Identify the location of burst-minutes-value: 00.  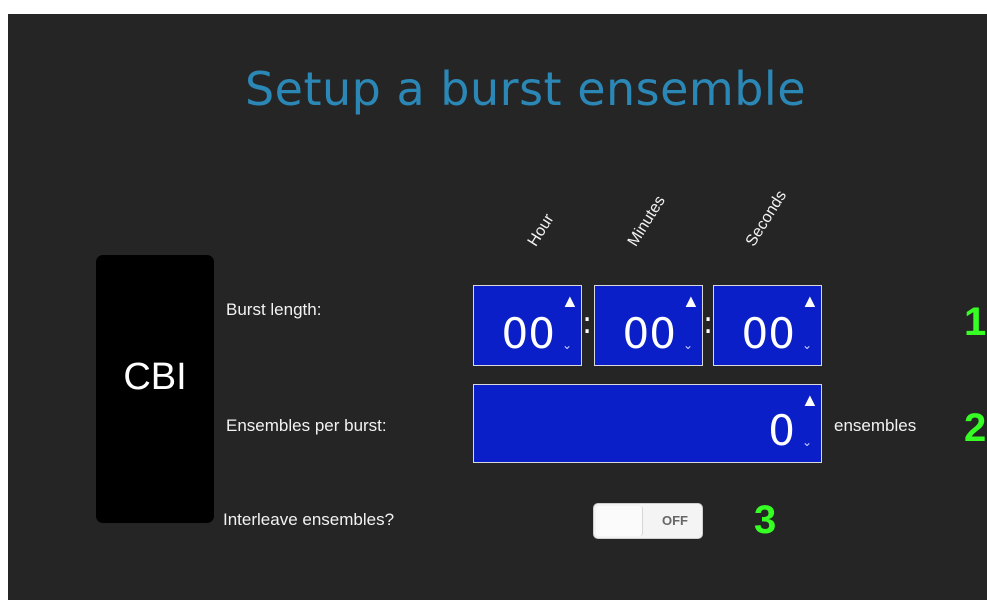
(649, 333).